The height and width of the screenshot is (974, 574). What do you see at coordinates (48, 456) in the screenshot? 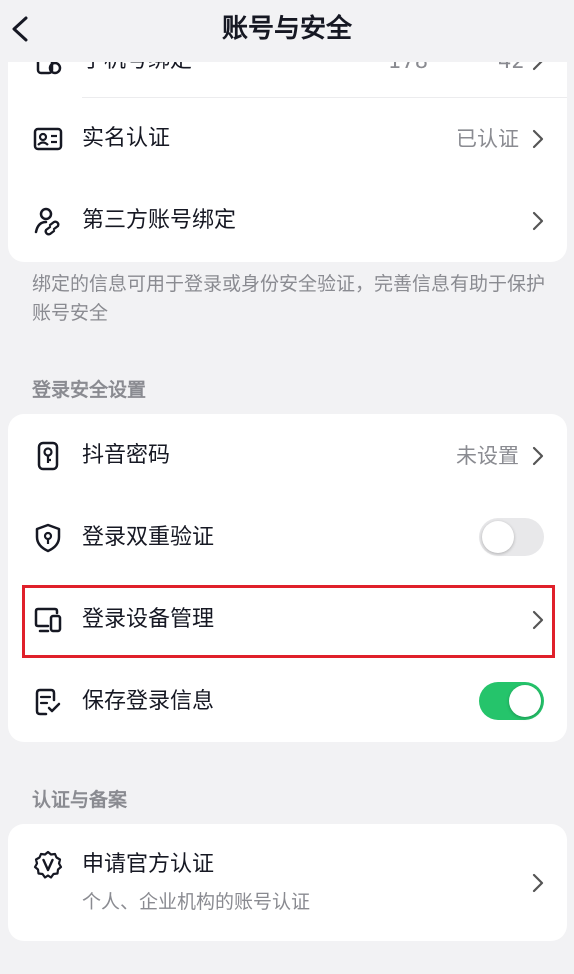
I see `key-icon` at bounding box center [48, 456].